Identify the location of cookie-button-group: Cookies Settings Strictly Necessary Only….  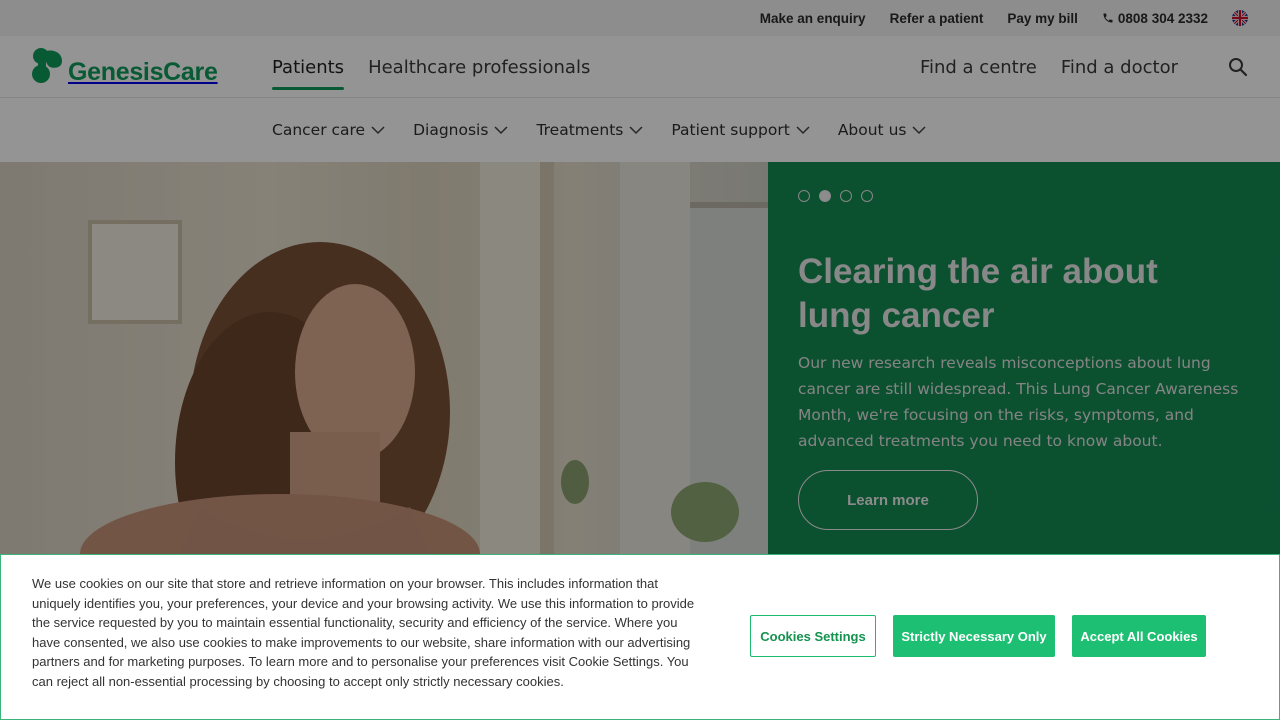
(978, 636).